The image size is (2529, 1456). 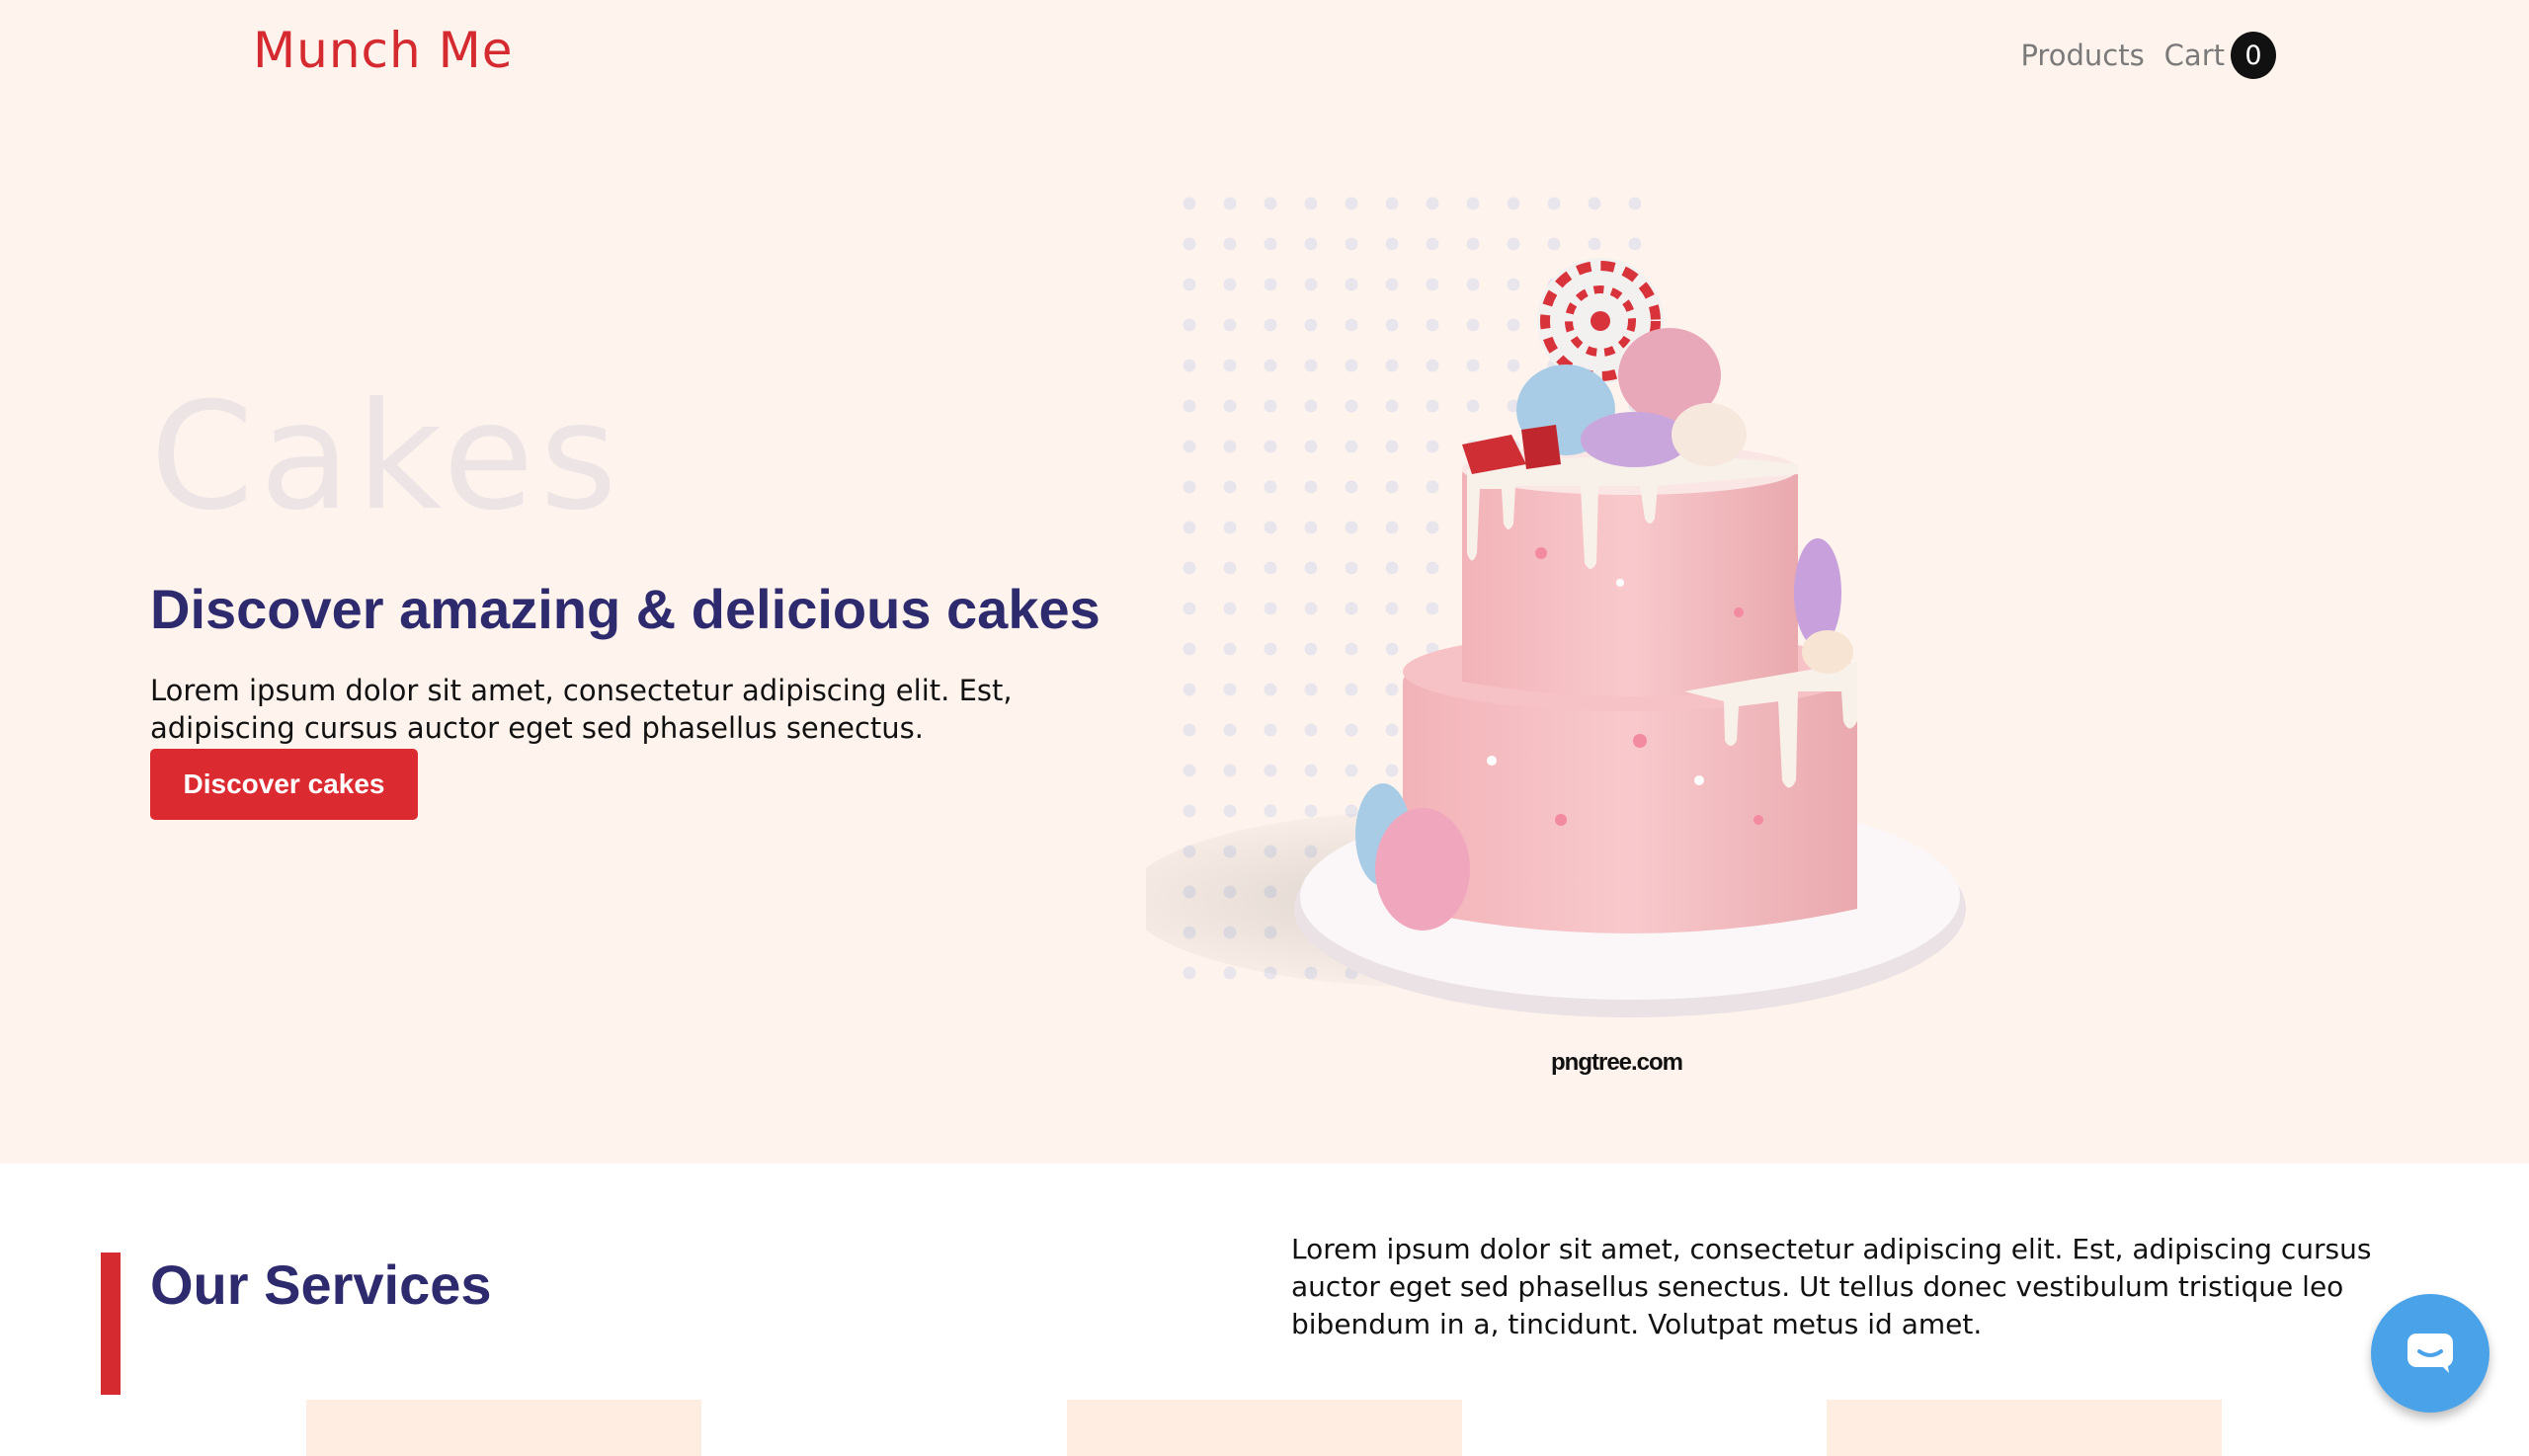 What do you see at coordinates (383, 50) in the screenshot?
I see `brand-logo: Munch Me` at bounding box center [383, 50].